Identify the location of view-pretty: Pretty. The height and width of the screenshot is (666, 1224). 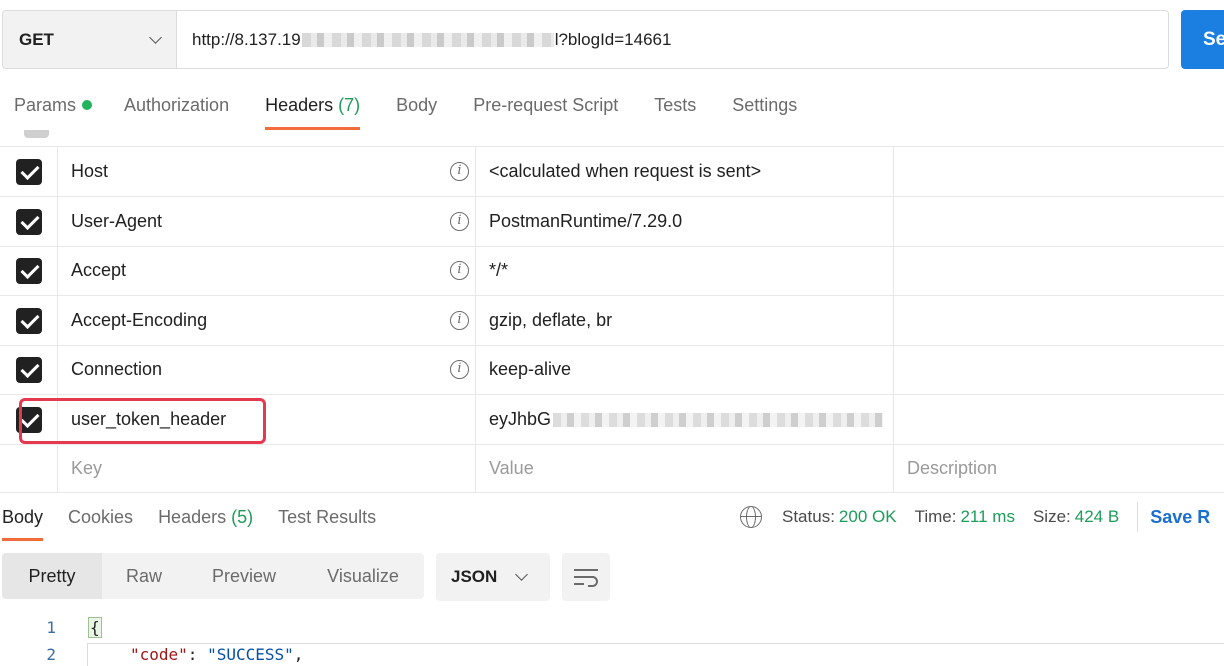
(52, 576).